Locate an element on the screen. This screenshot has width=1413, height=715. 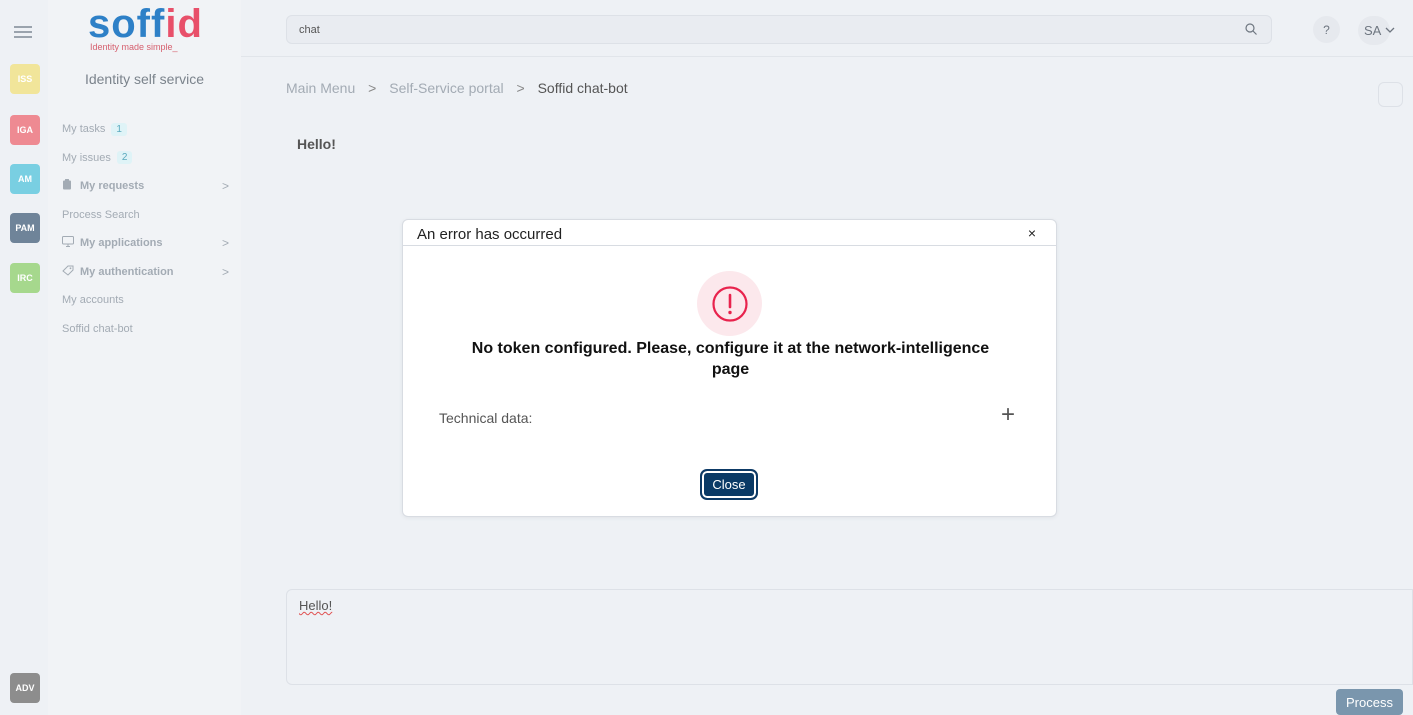
sidebar-item-label: Process Search is located at coordinates (101, 214).